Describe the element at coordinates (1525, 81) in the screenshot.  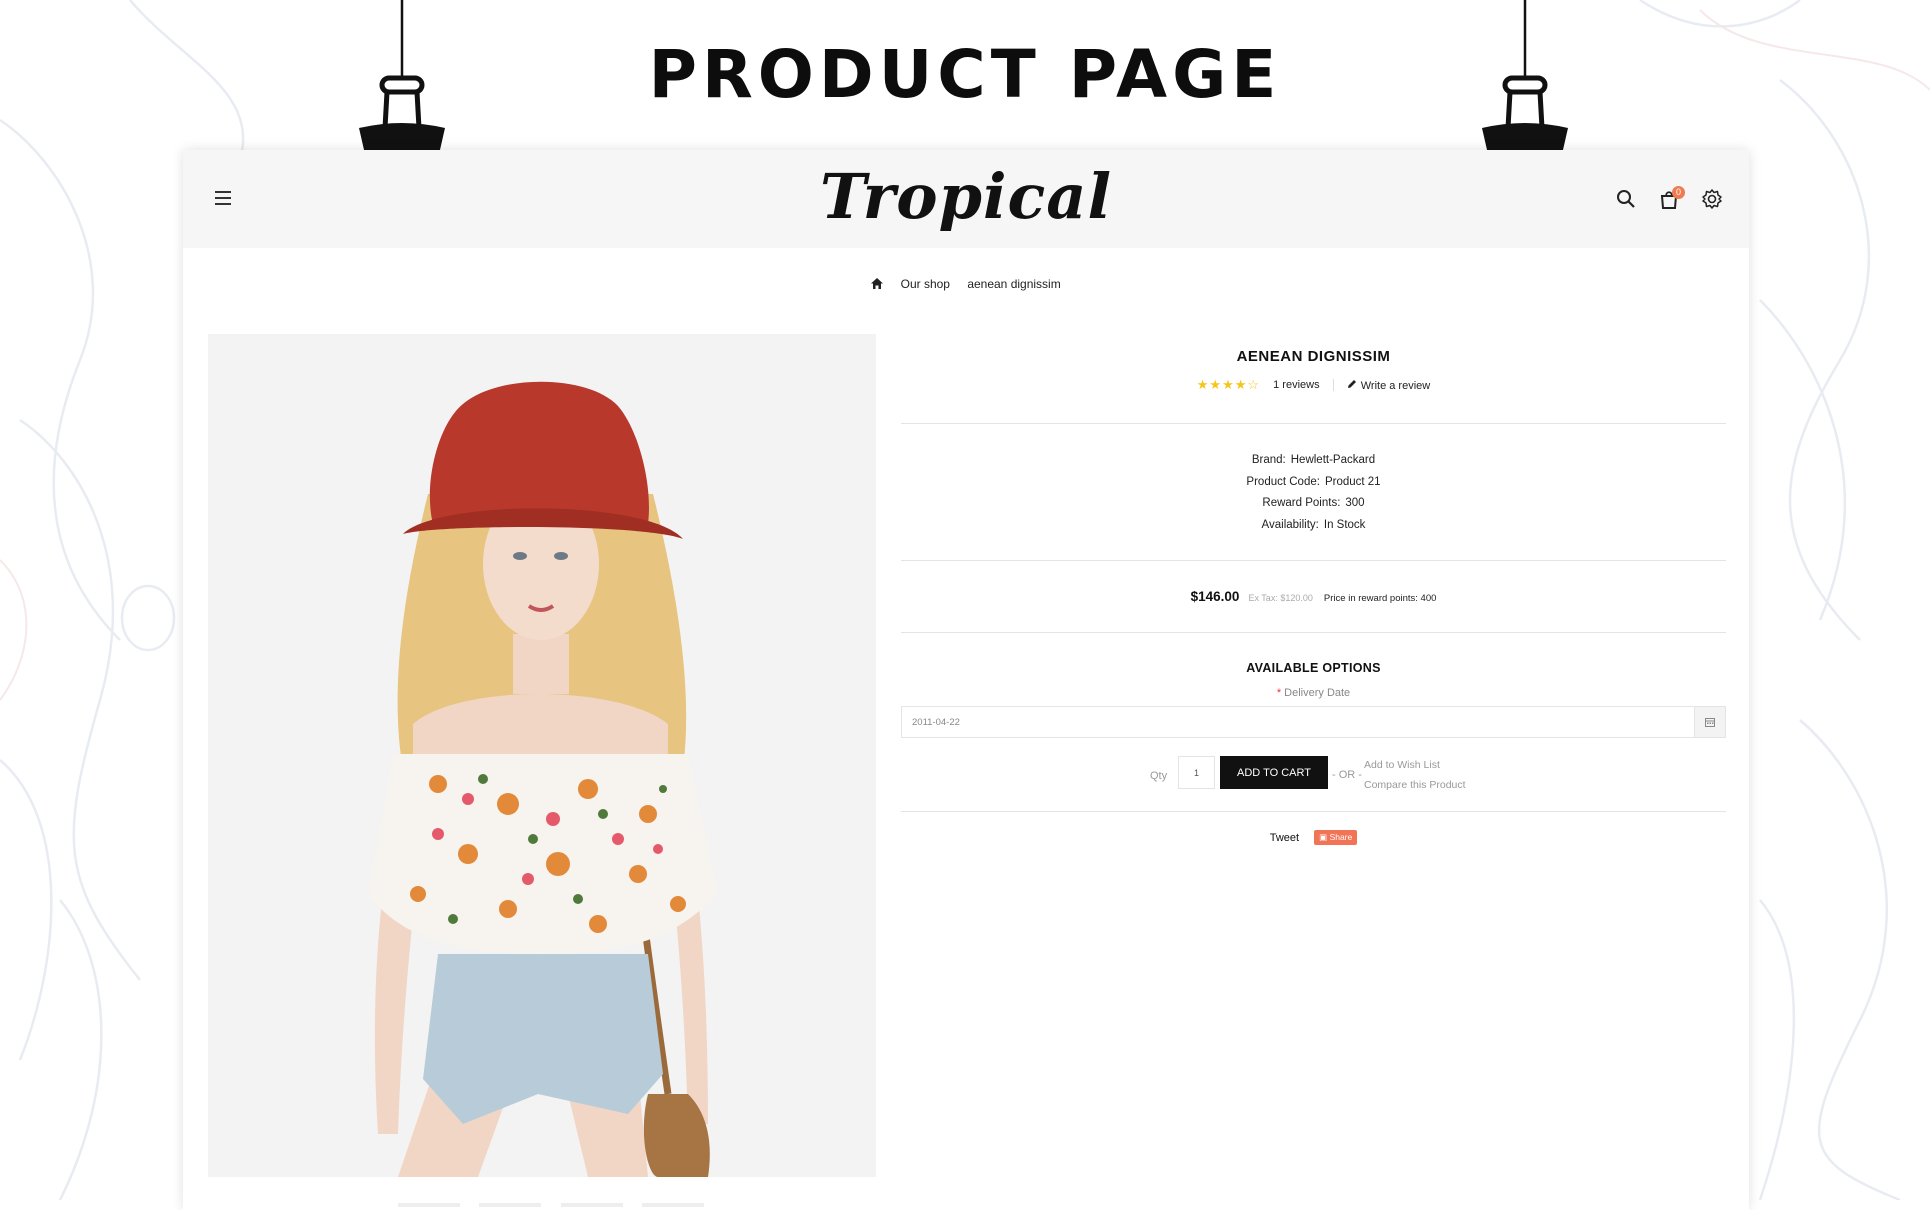
I see `hanging-clip-right` at that location.